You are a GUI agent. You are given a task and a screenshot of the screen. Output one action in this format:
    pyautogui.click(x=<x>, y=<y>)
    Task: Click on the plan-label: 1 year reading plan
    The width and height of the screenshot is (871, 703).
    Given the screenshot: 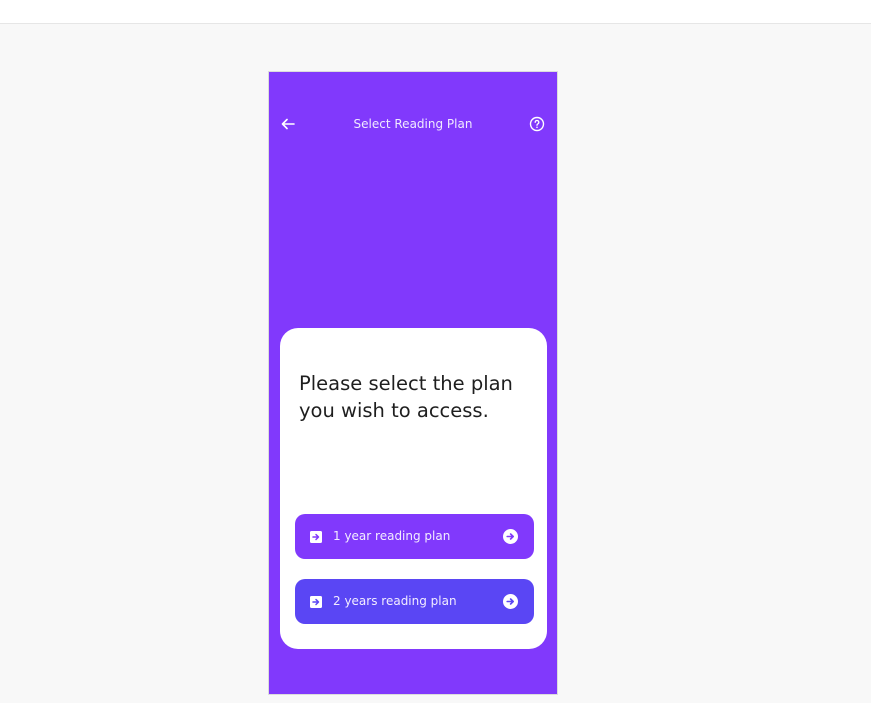 What is the action you would take?
    pyautogui.click(x=392, y=536)
    